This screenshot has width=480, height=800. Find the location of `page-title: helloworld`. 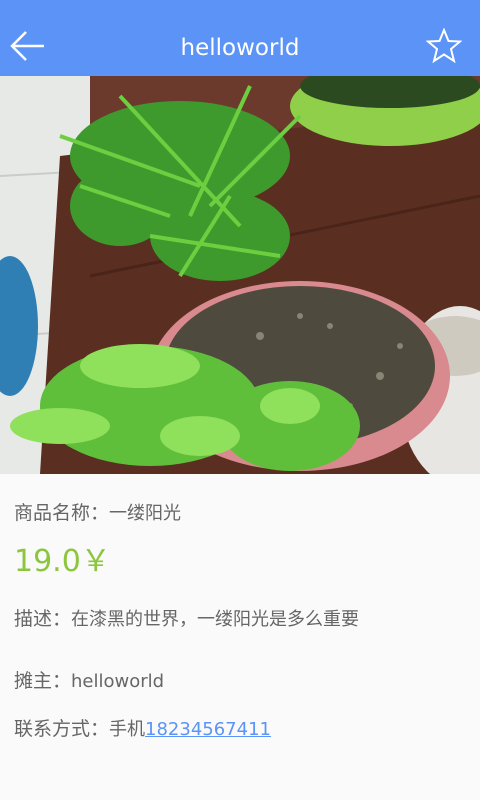

page-title: helloworld is located at coordinates (240, 48).